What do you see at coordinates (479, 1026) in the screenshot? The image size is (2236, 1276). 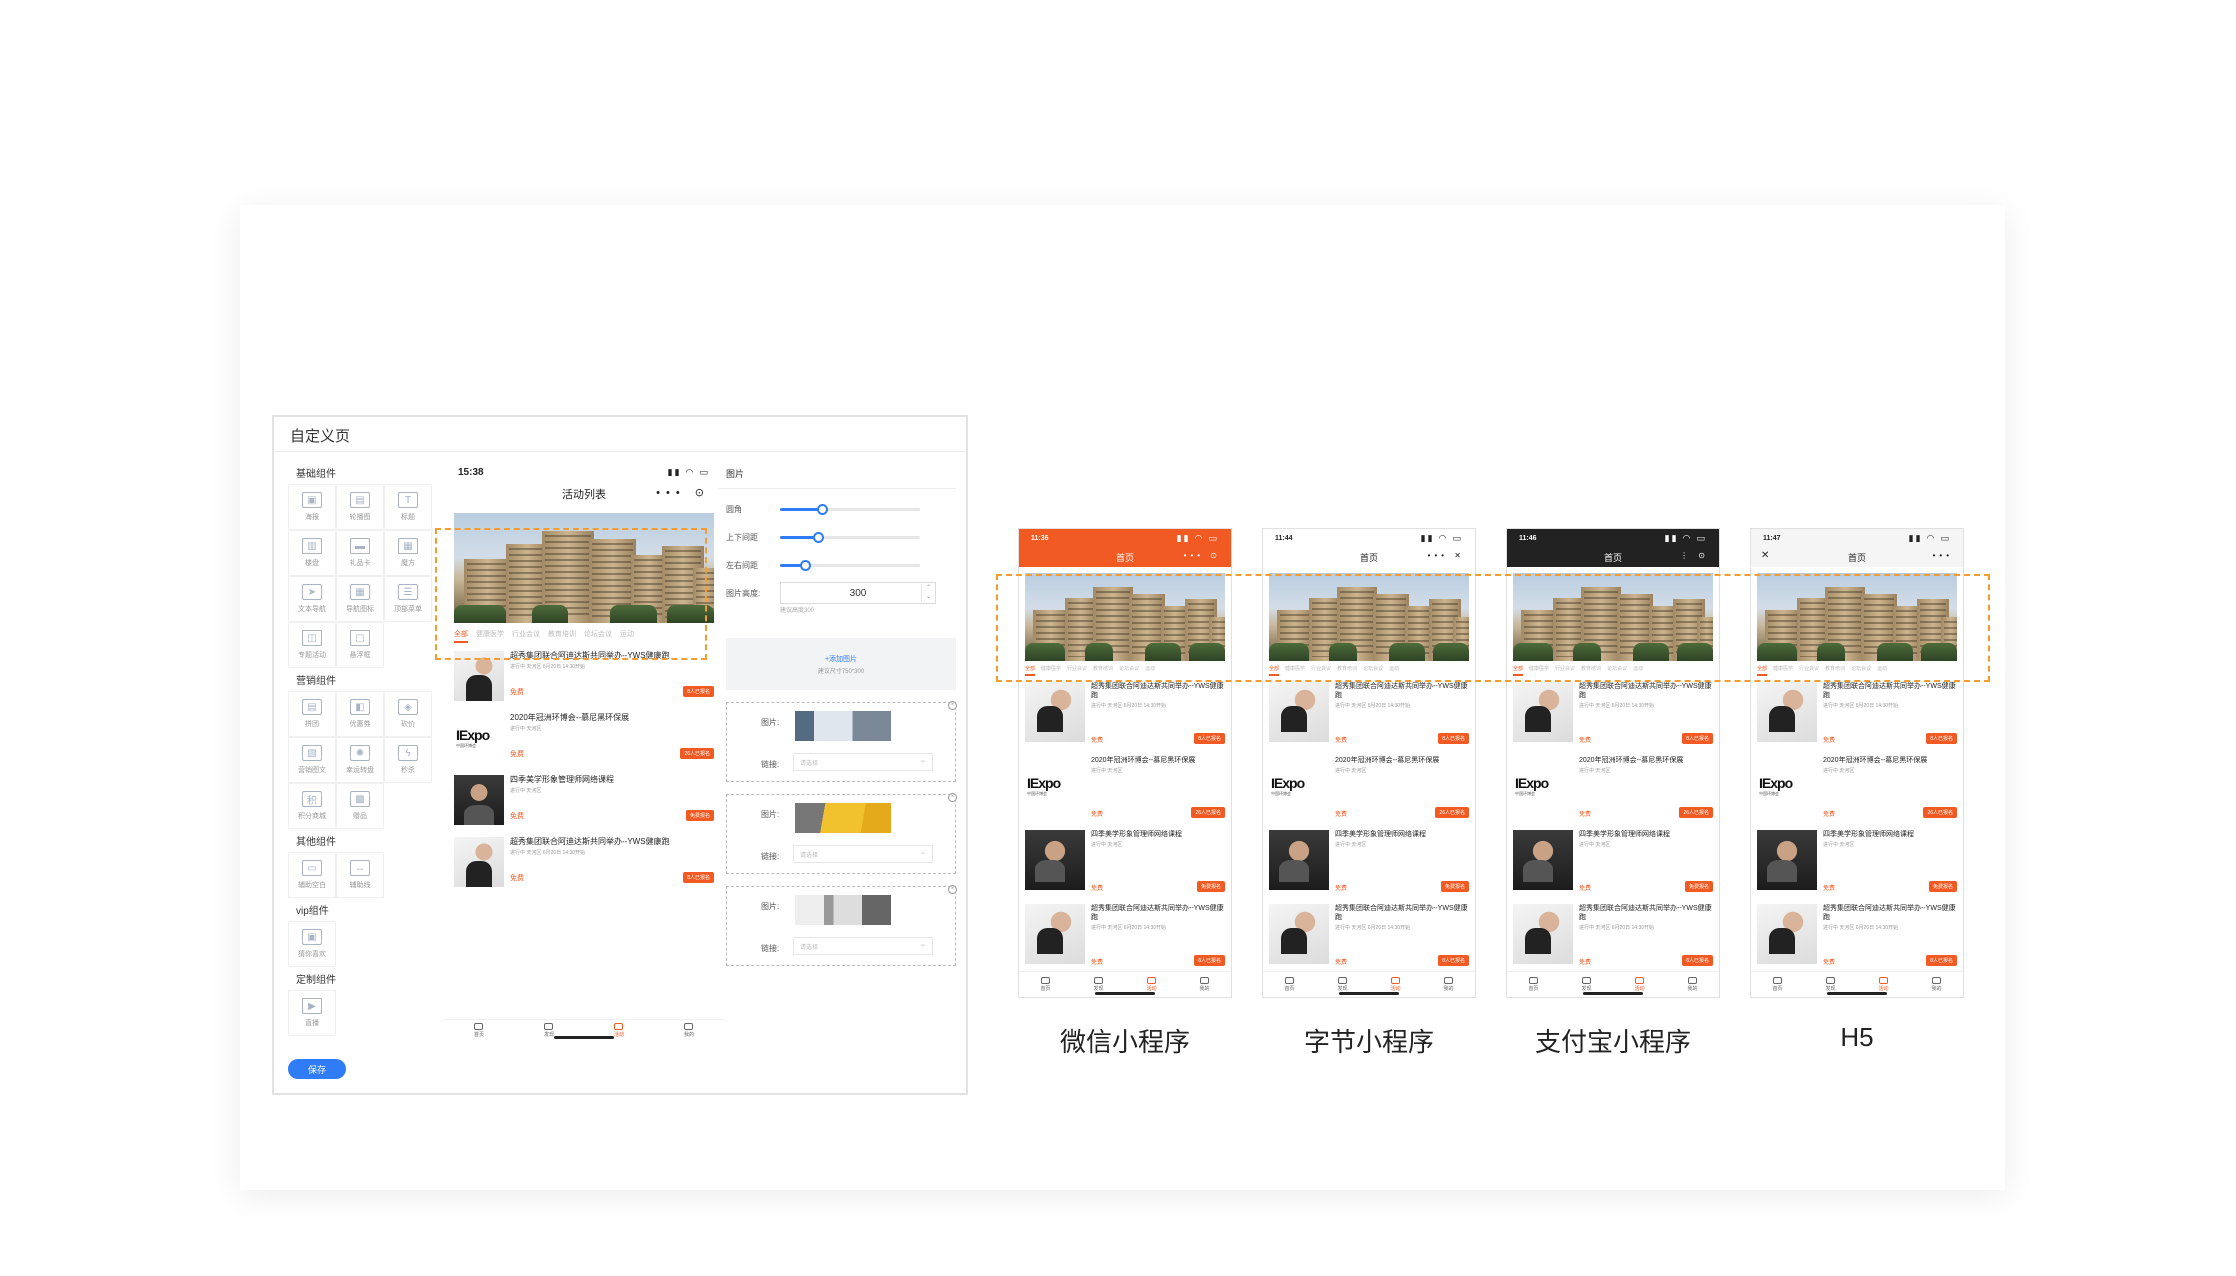 I see `home-icon` at bounding box center [479, 1026].